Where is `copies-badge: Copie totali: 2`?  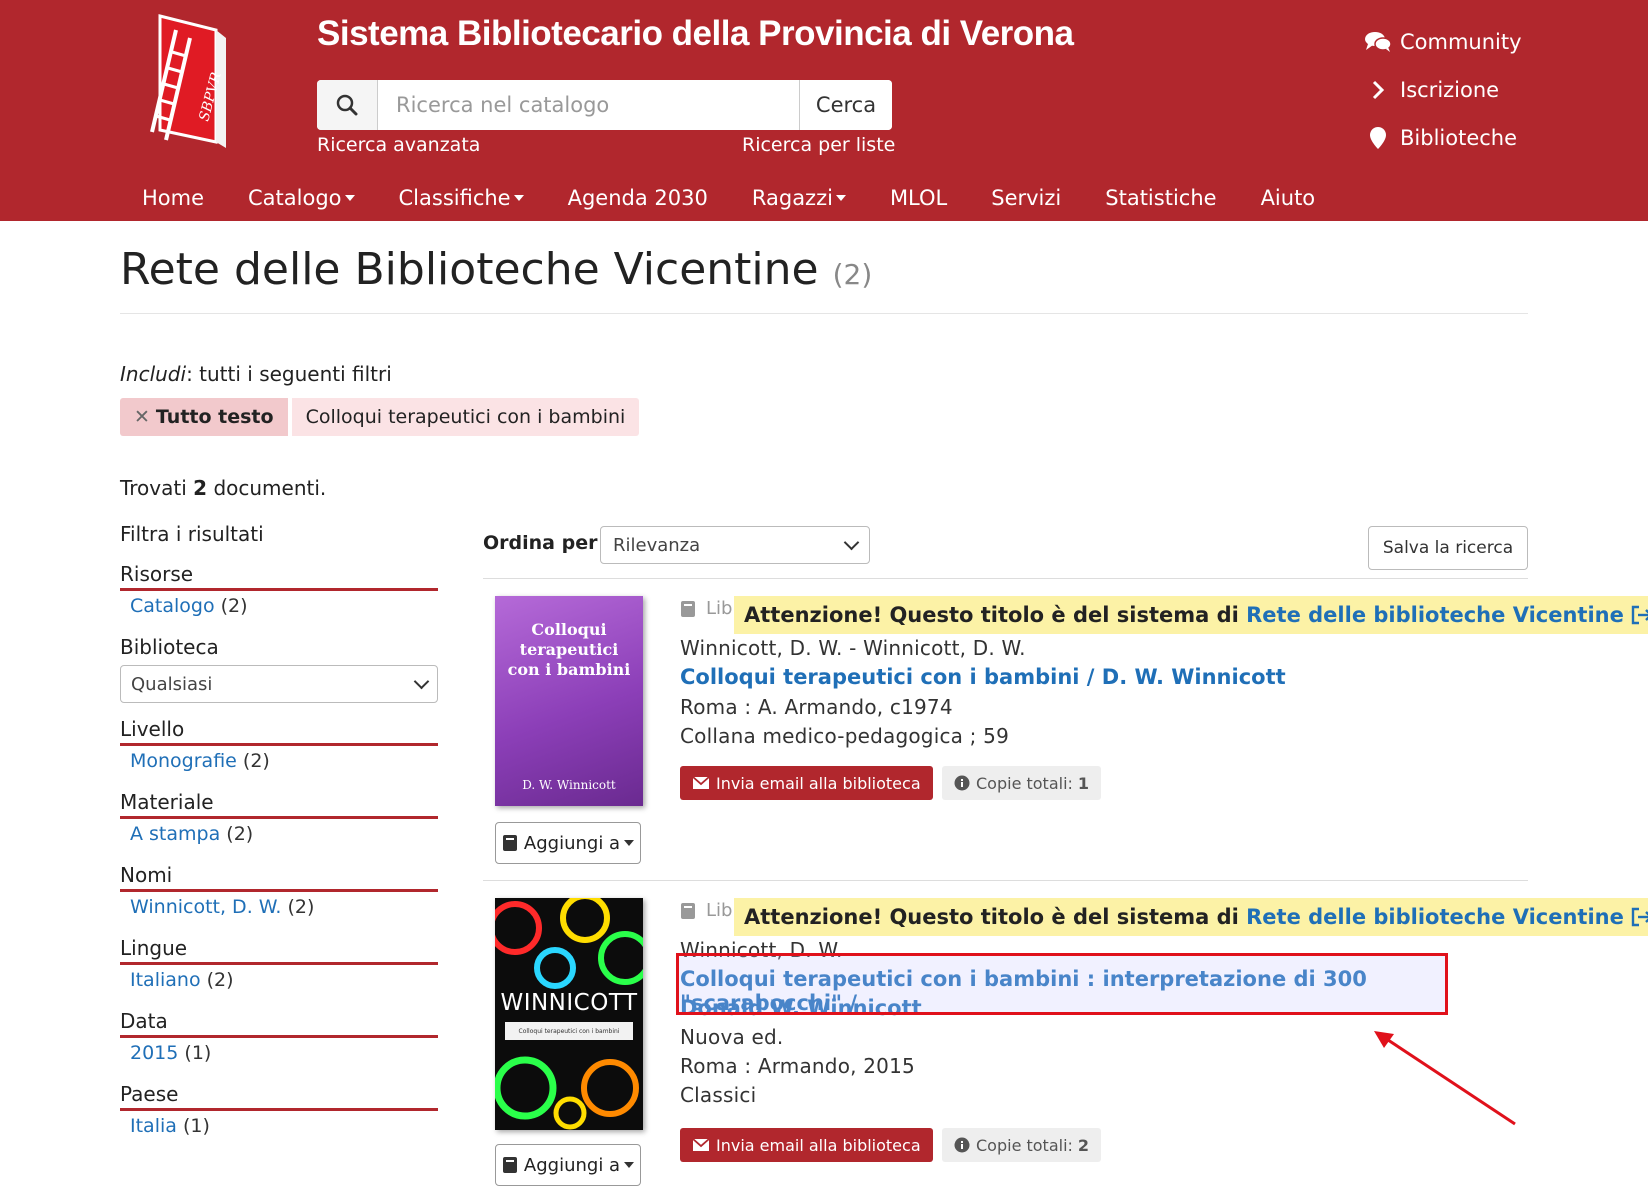
copies-badge: Copie totali: 2 is located at coordinates (1022, 1145).